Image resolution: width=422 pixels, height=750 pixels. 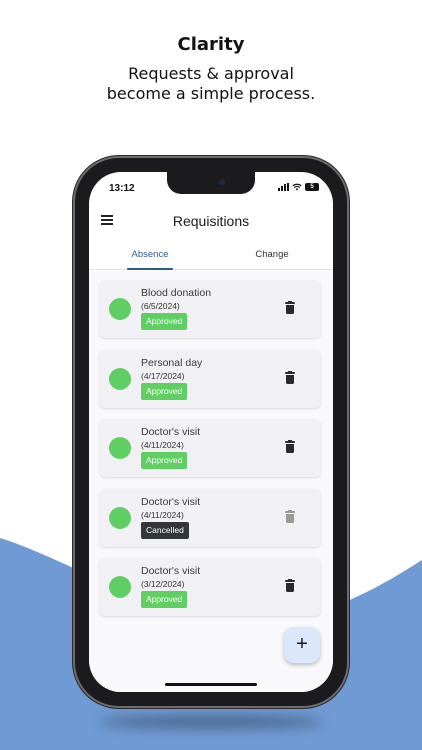 What do you see at coordinates (222, 182) in the screenshot?
I see `camera-icon` at bounding box center [222, 182].